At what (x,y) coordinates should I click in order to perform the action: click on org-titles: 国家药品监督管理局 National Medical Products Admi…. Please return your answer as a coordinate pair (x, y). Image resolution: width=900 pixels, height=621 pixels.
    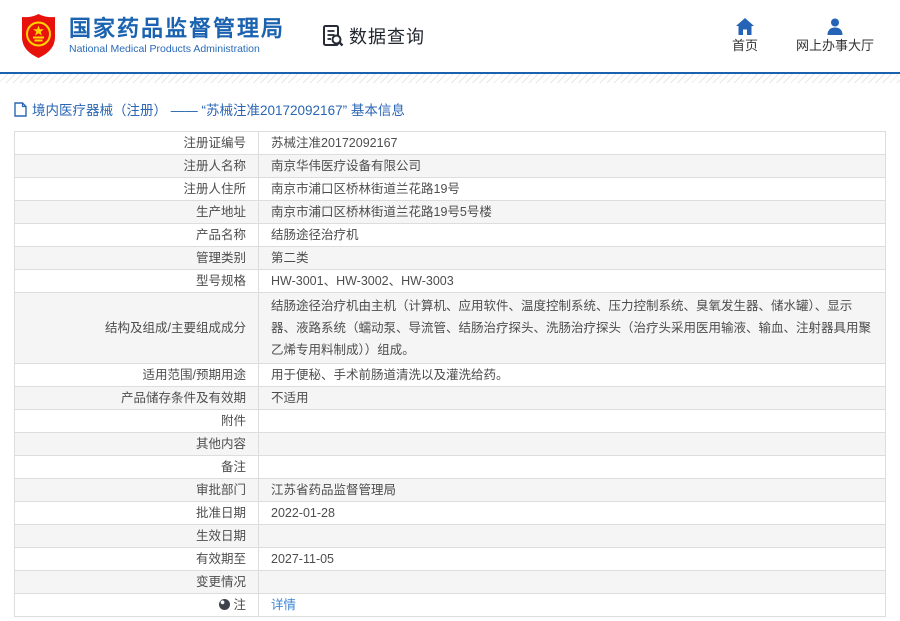
    Looking at the image, I should click on (177, 36).